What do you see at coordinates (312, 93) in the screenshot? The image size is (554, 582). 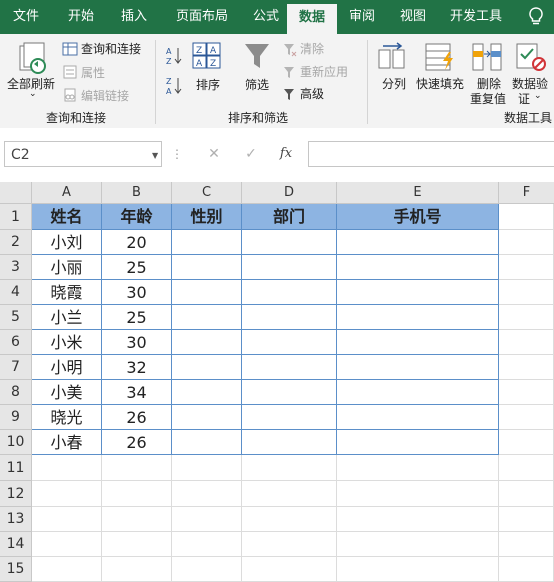 I see `advanced-button: 高级` at bounding box center [312, 93].